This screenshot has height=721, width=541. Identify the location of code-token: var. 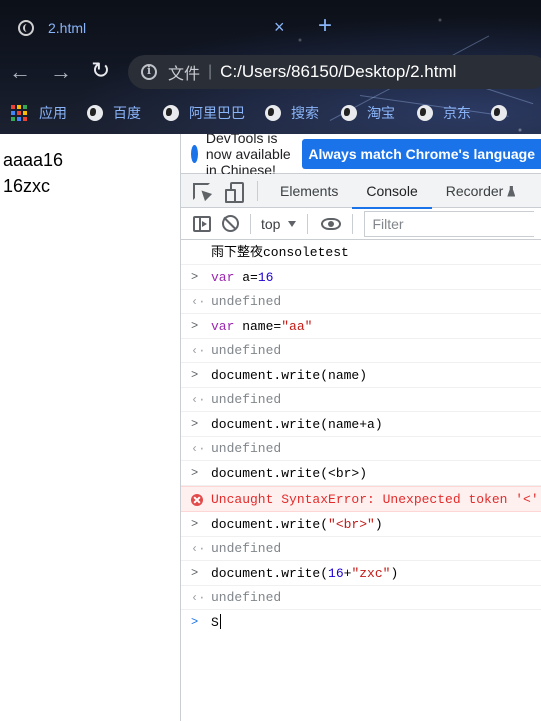
(223, 277).